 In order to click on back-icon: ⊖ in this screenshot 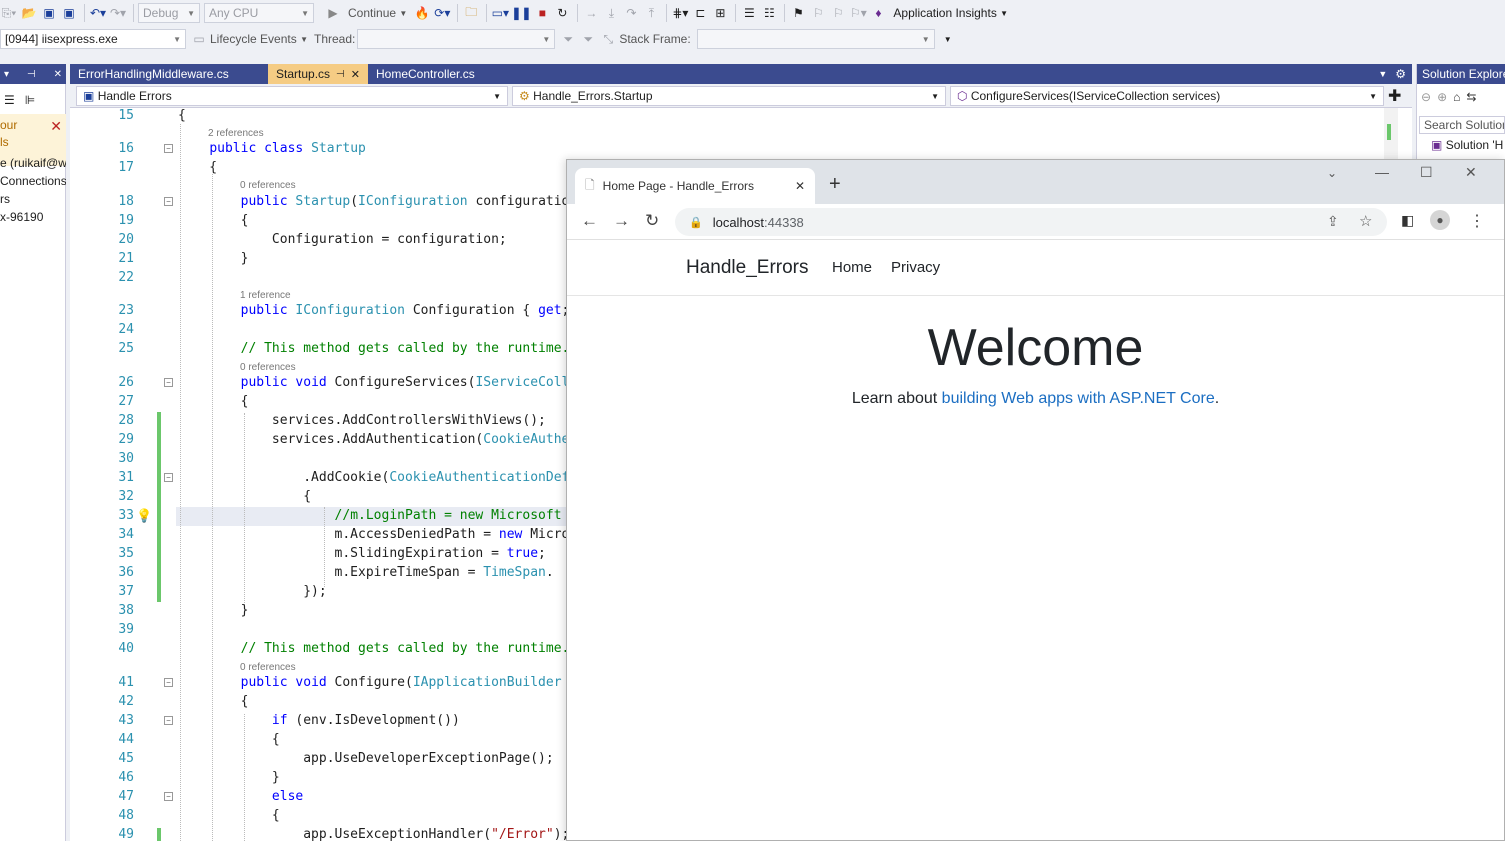, I will do `click(1426, 97)`.